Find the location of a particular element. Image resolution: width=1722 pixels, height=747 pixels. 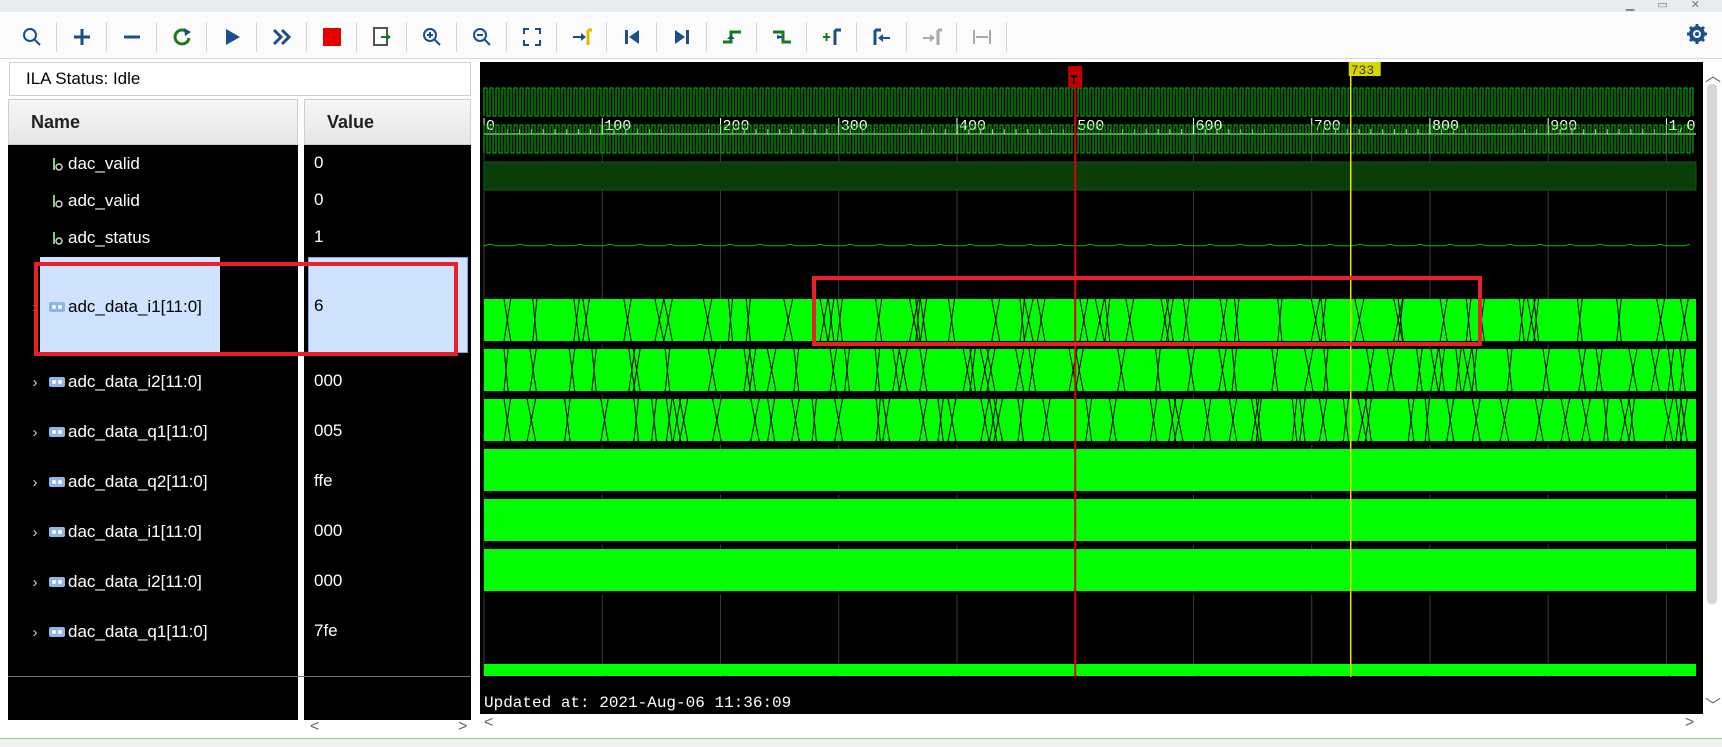

vscroll-thumb is located at coordinates (1712, 344).